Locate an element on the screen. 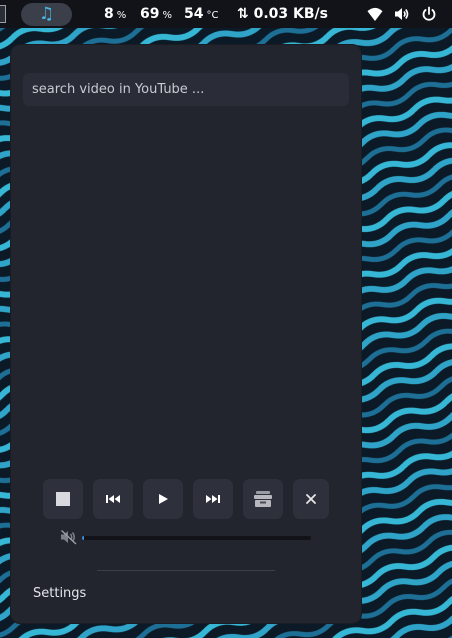  network-value: 0.03 KB/s is located at coordinates (290, 14).